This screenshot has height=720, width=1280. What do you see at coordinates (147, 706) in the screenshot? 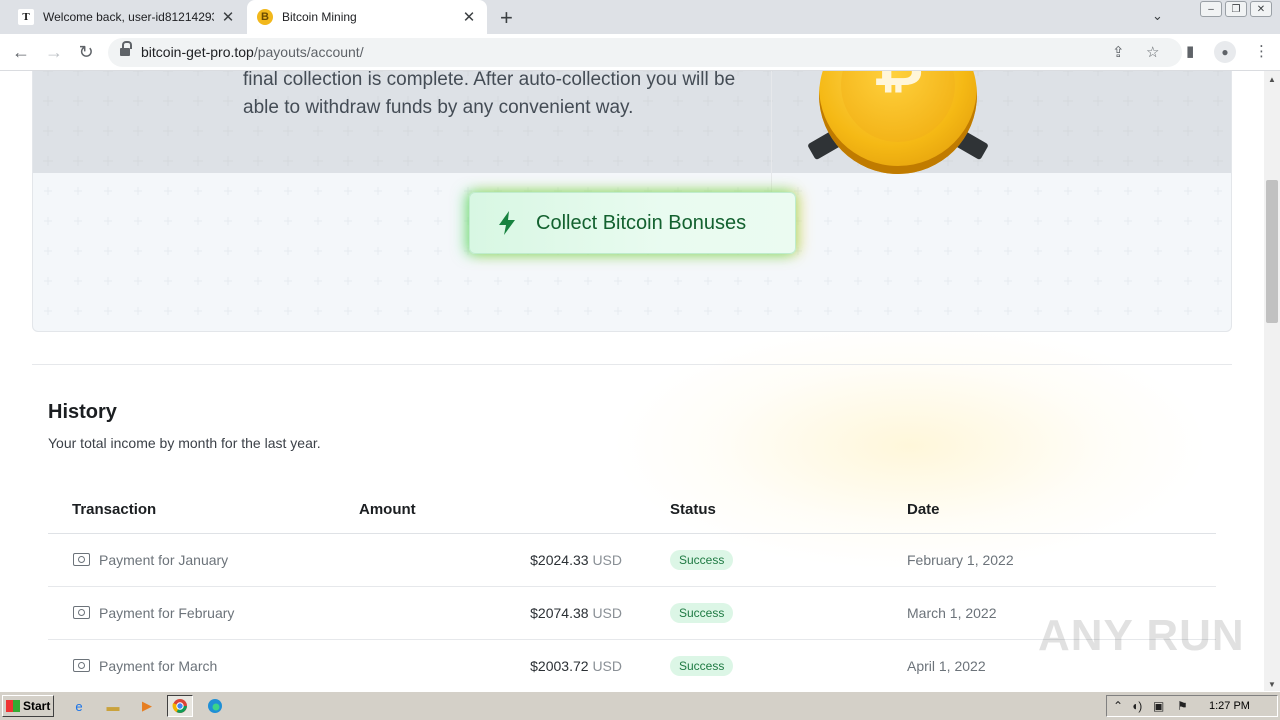
I see `media-icon: ▶` at bounding box center [147, 706].